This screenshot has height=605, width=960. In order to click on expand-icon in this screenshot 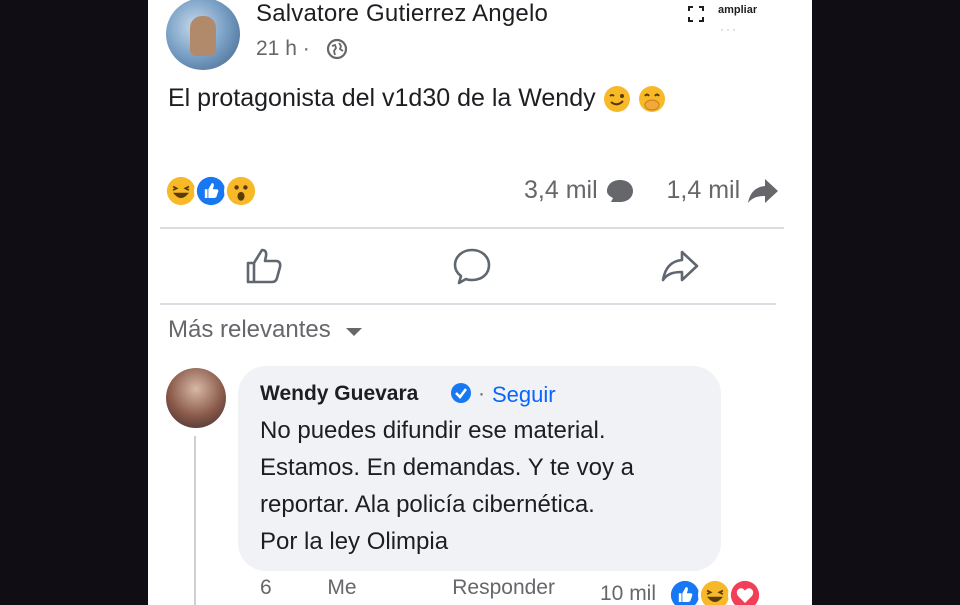, I will do `click(696, 14)`.